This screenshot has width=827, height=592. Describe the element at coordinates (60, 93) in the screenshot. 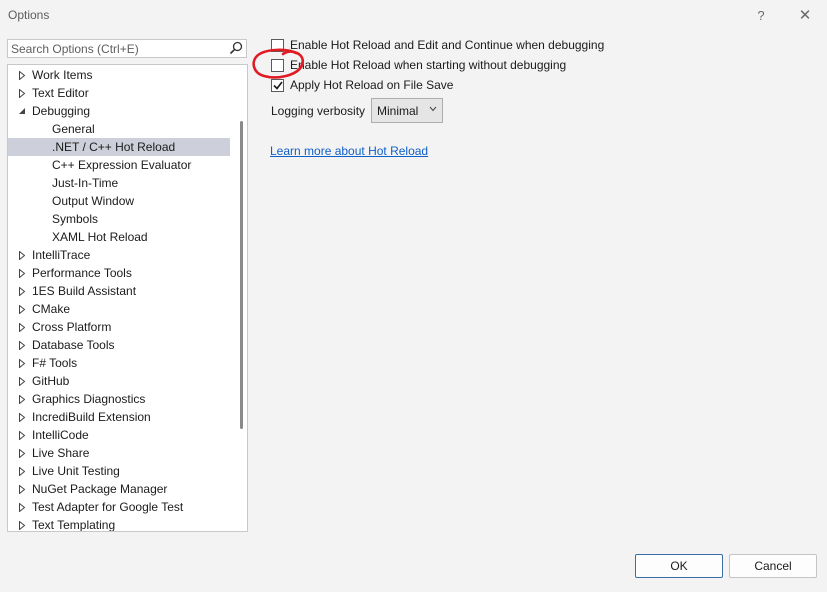

I see `tree-item-label: Text Editor` at that location.